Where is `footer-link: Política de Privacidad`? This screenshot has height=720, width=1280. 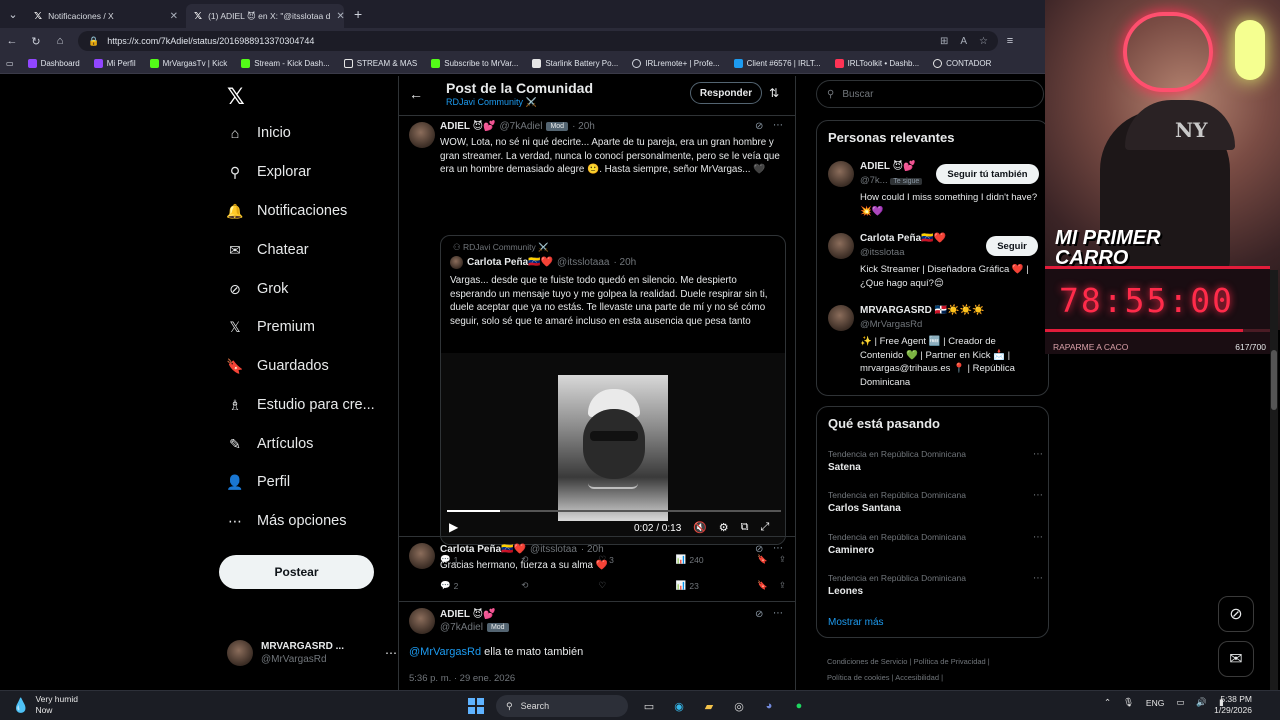
footer-link: Política de Privacidad is located at coordinates (950, 661).